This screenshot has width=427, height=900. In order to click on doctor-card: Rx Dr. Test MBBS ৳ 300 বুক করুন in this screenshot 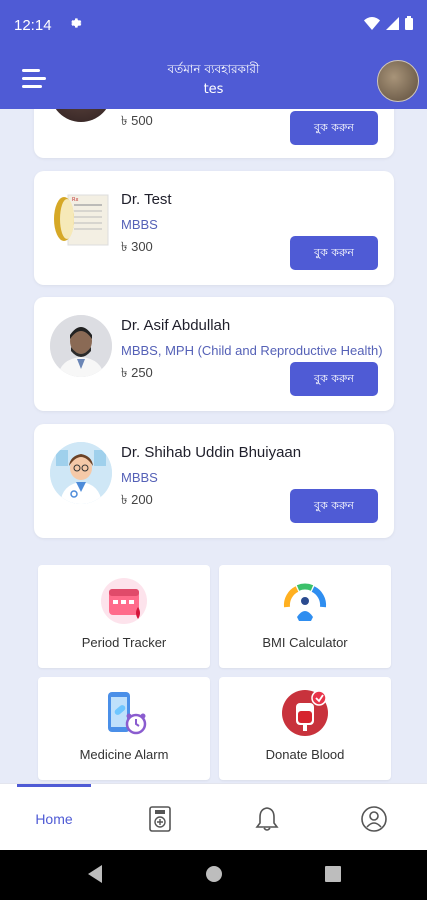, I will do `click(214, 228)`.